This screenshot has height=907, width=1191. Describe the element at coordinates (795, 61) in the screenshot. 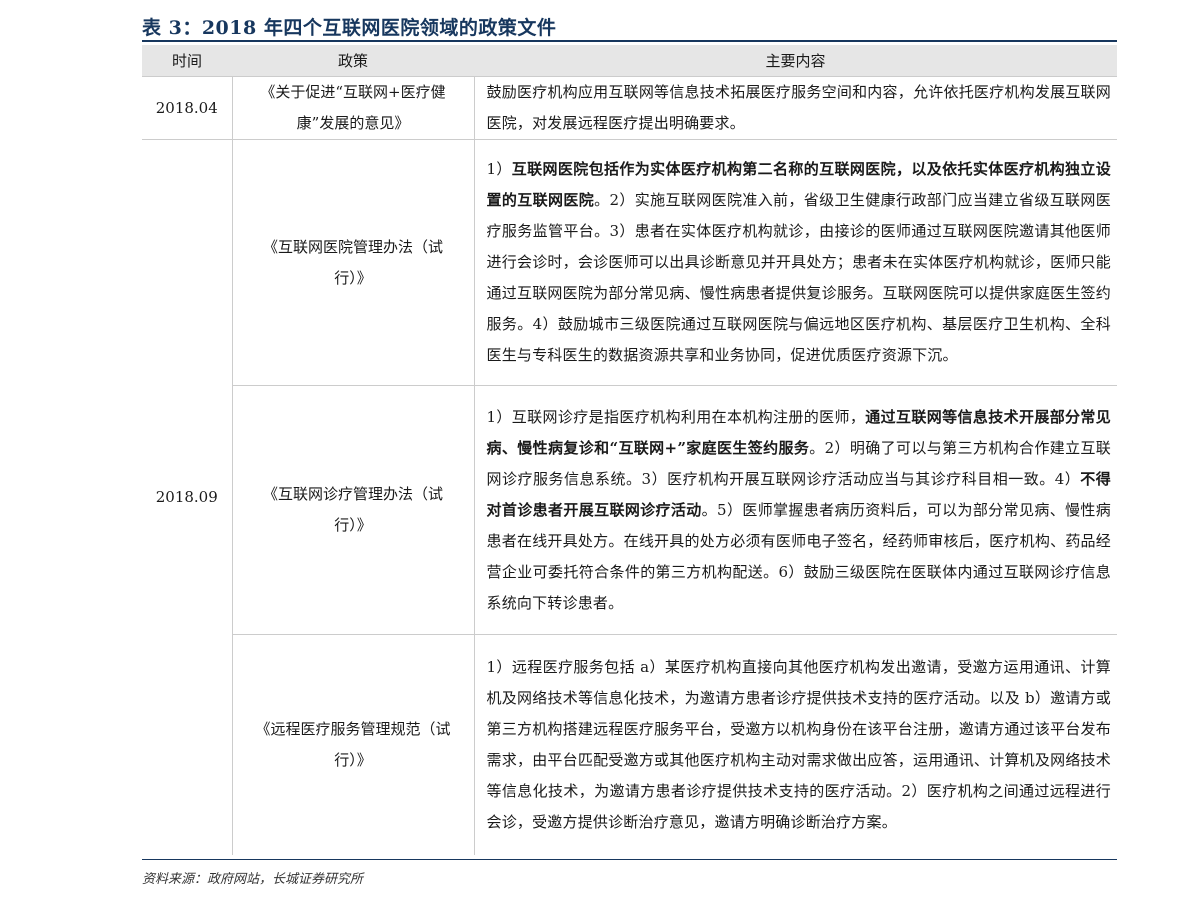

I see `header-content: 主要内容` at that location.